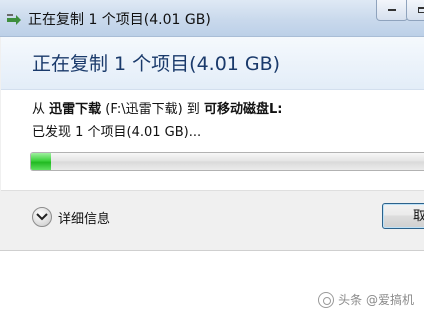  Describe the element at coordinates (119, 20) in the screenshot. I see `window-title: 正在复制 1 个项目(4.01 GB)` at that location.